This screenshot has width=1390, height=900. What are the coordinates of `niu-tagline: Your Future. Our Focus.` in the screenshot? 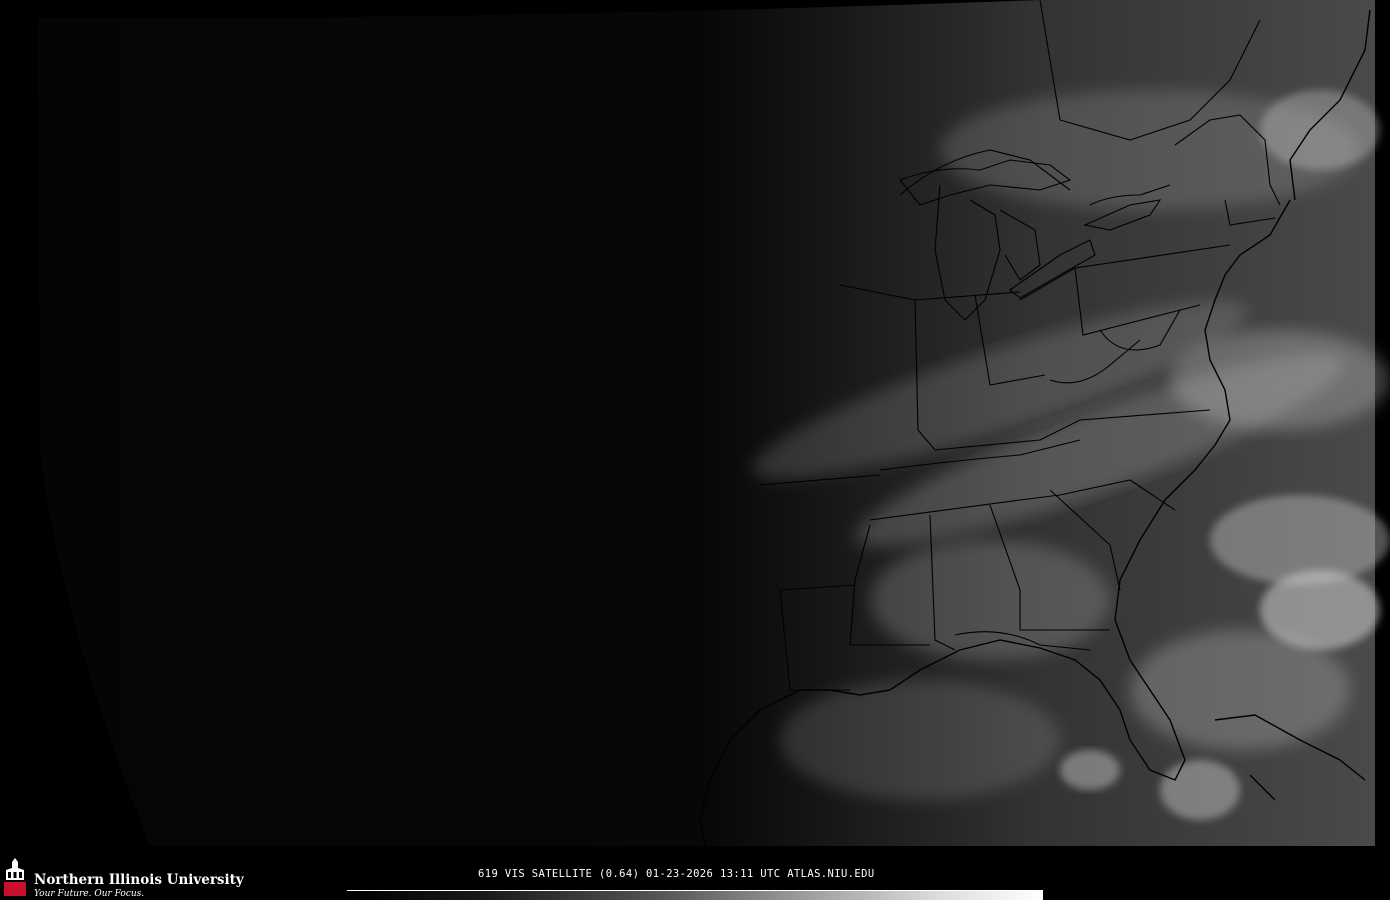 It's located at (89, 894).